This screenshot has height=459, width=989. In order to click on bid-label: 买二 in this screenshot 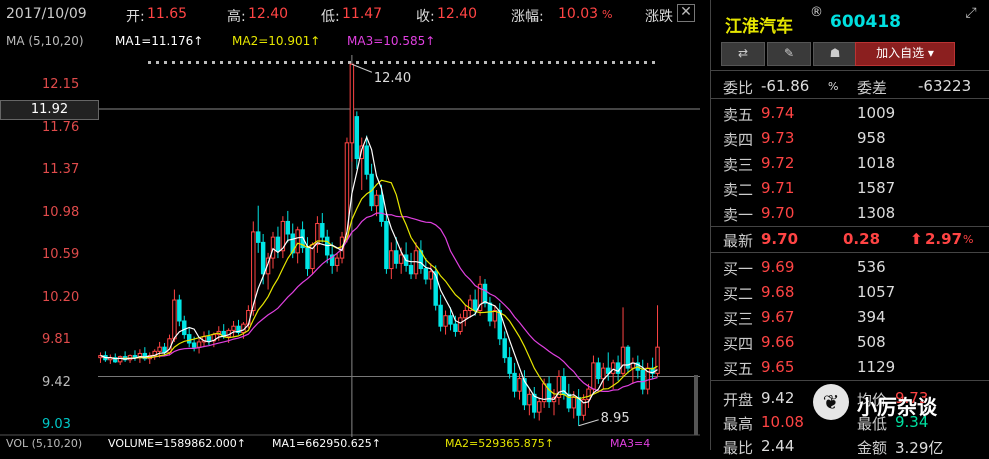, I will do `click(738, 294)`.